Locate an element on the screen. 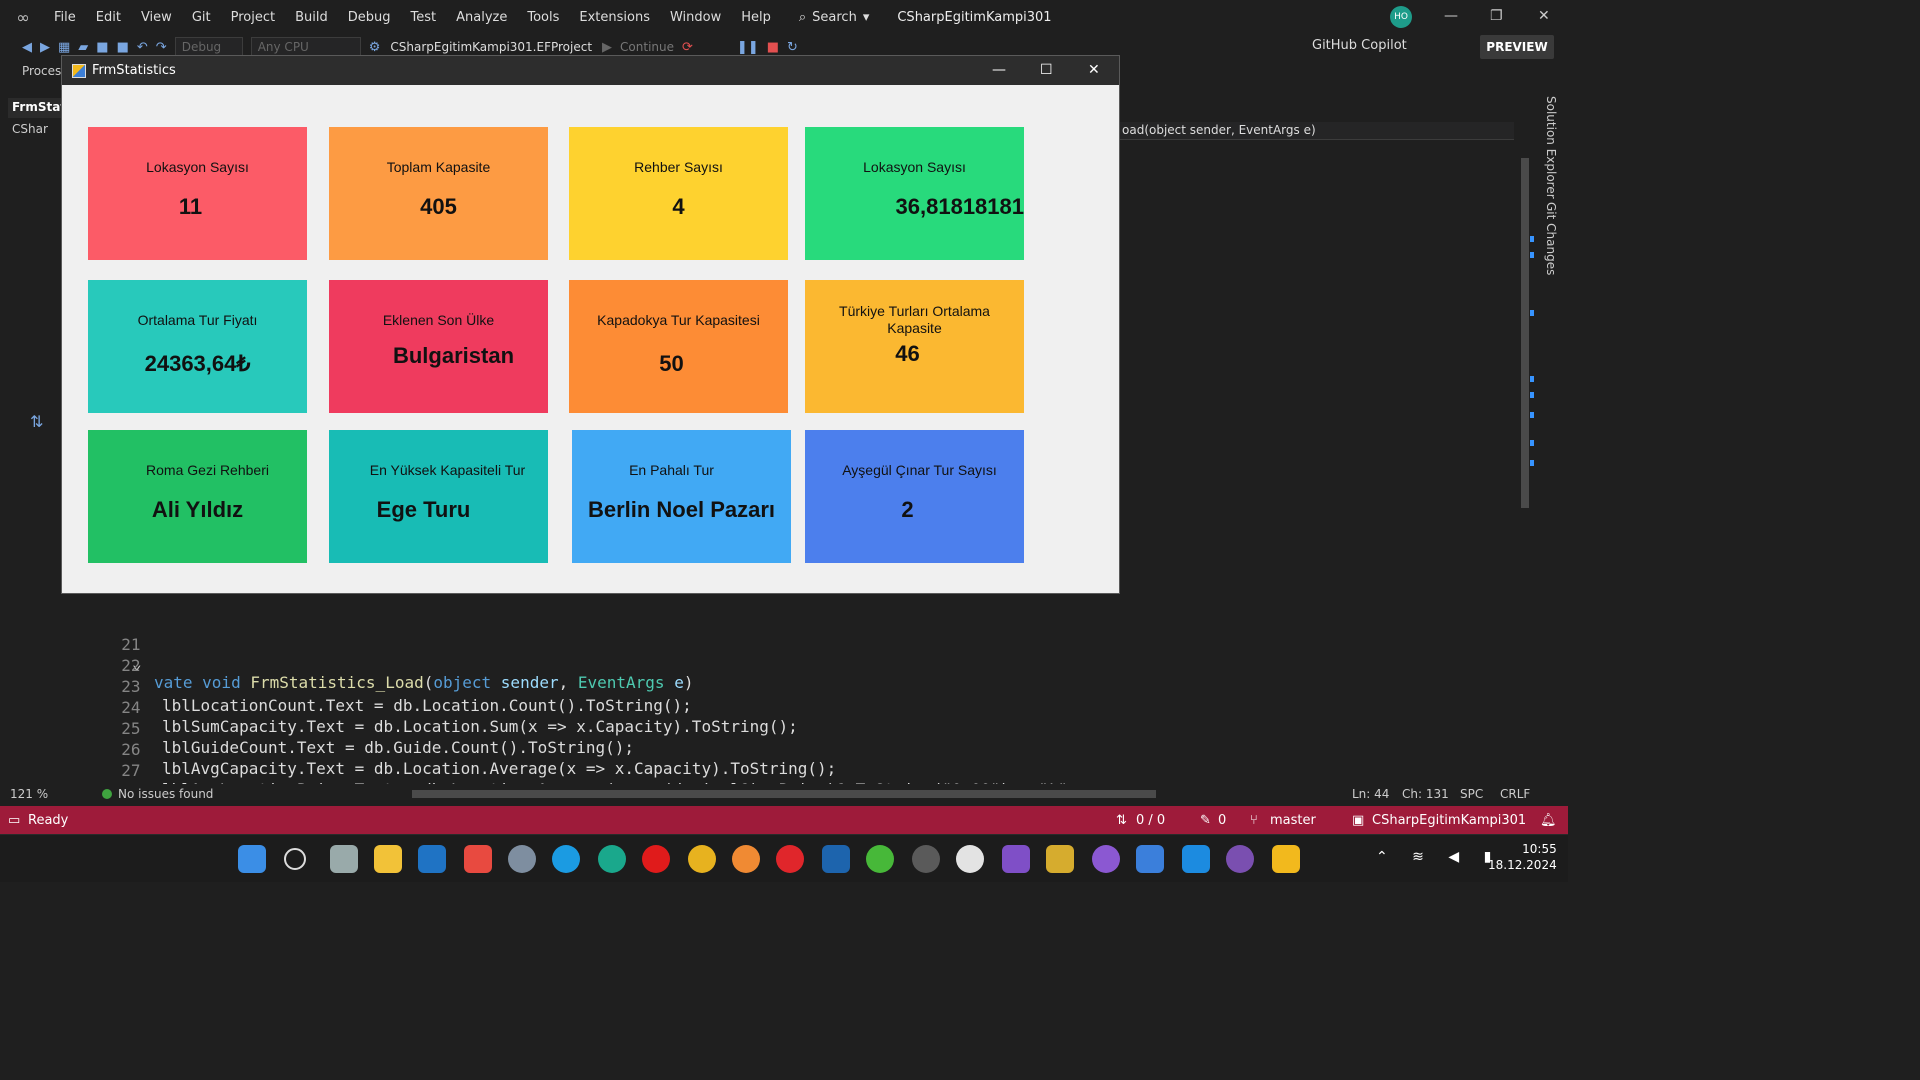 The image size is (1920, 1080). settings-icon is located at coordinates (522, 859).